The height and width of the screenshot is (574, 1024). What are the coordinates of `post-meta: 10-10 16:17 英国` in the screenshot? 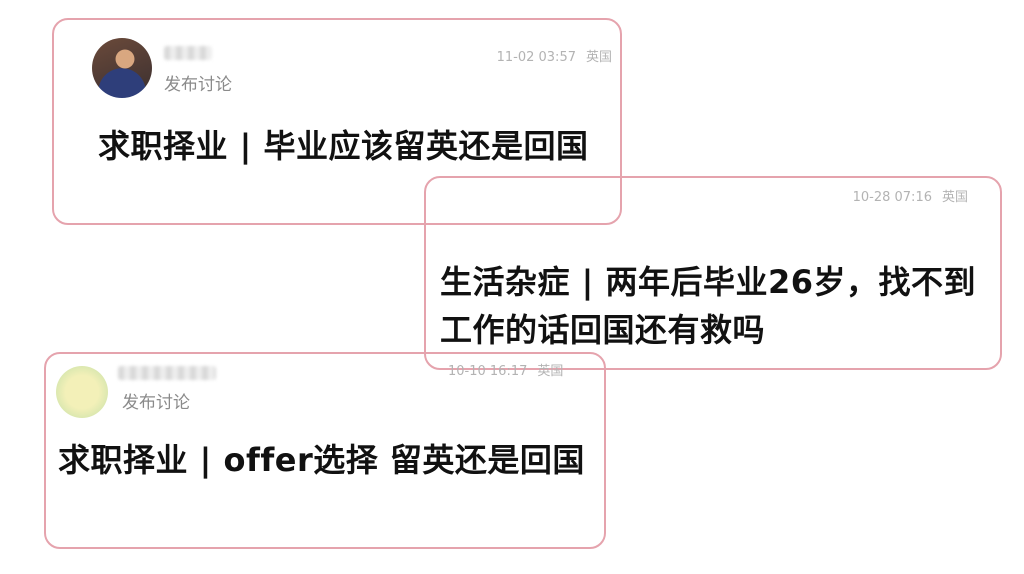 It's located at (505, 369).